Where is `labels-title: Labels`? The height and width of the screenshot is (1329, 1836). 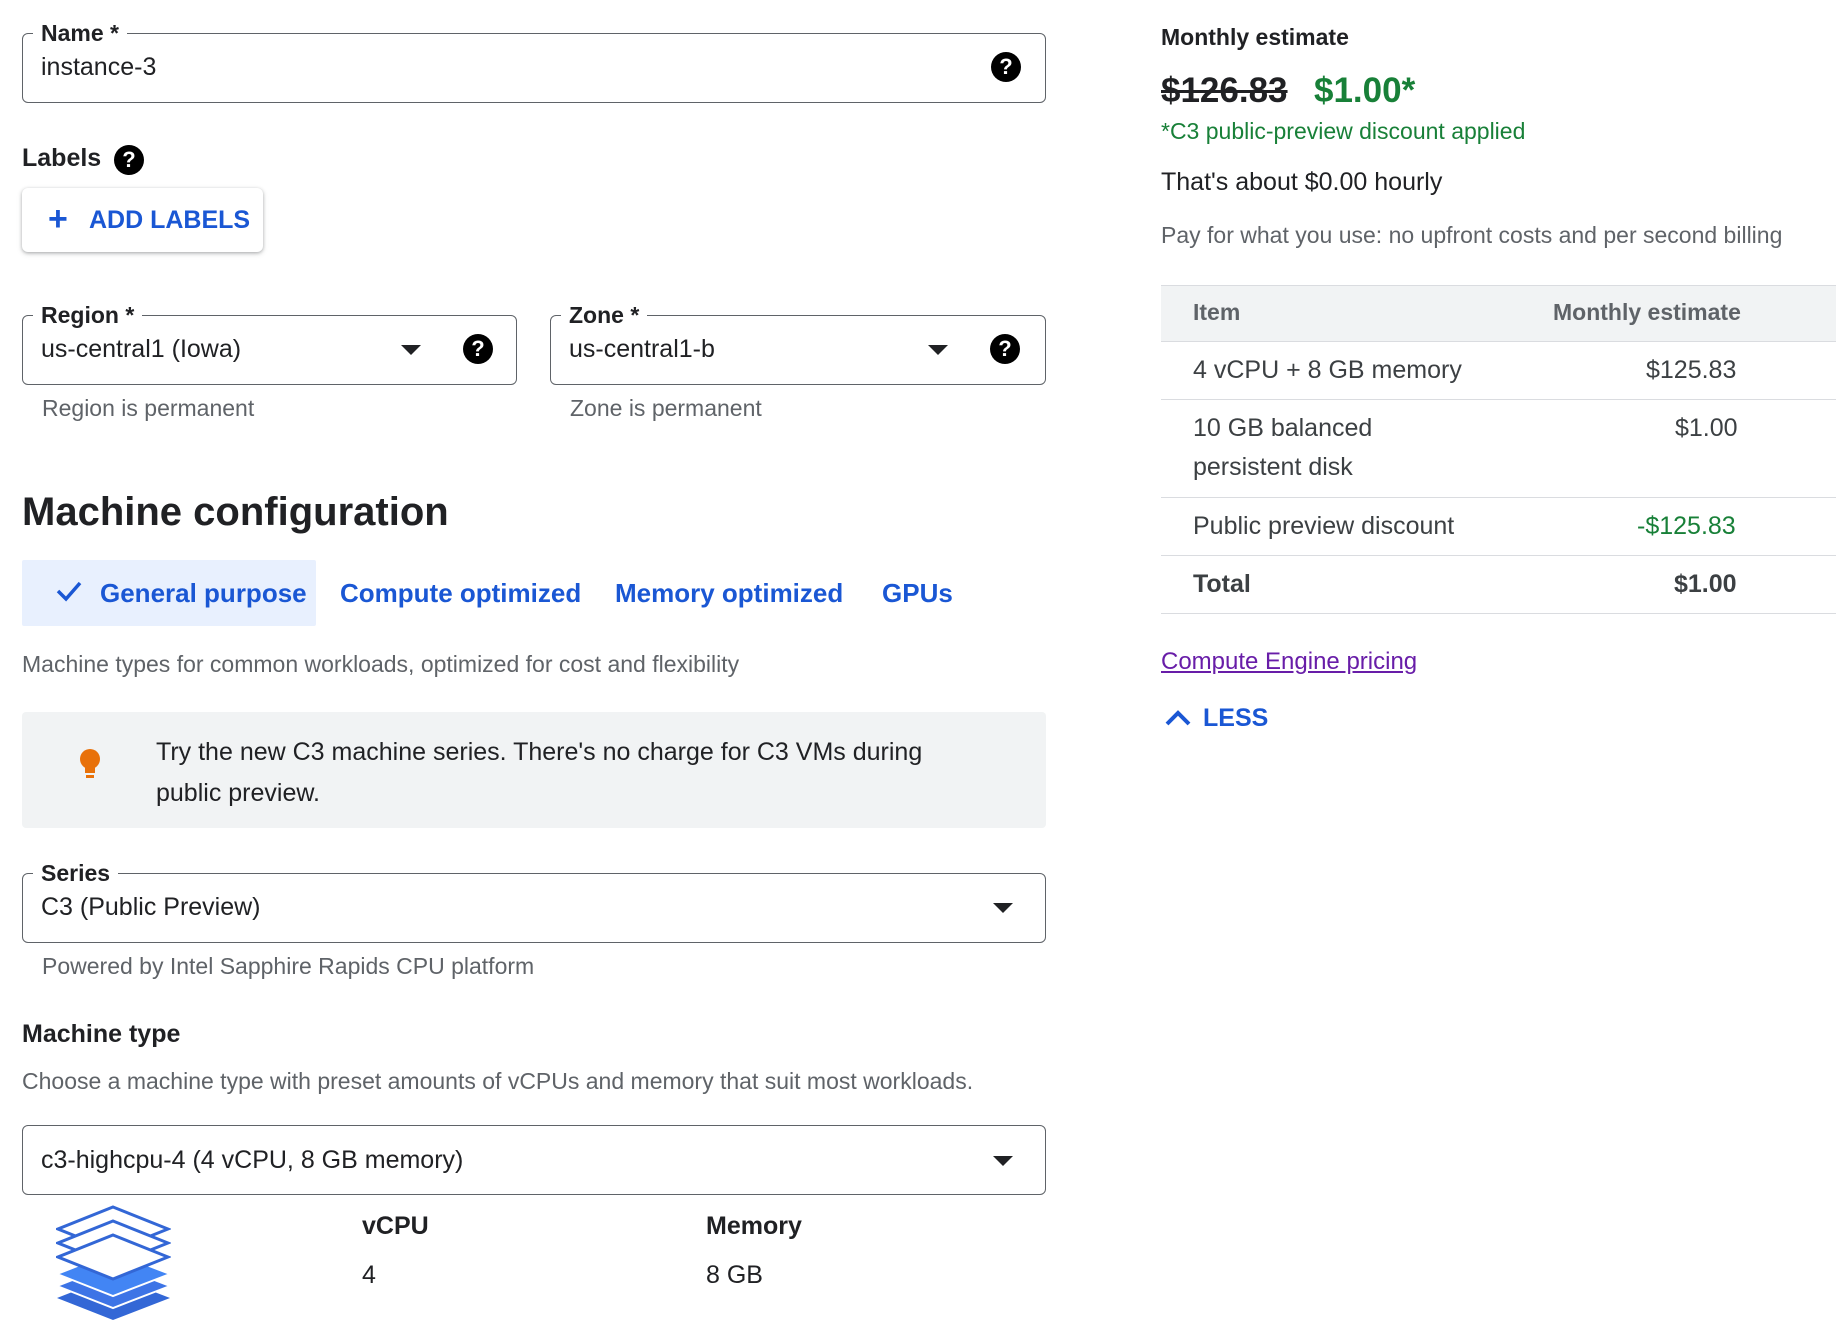
labels-title: Labels is located at coordinates (61, 158).